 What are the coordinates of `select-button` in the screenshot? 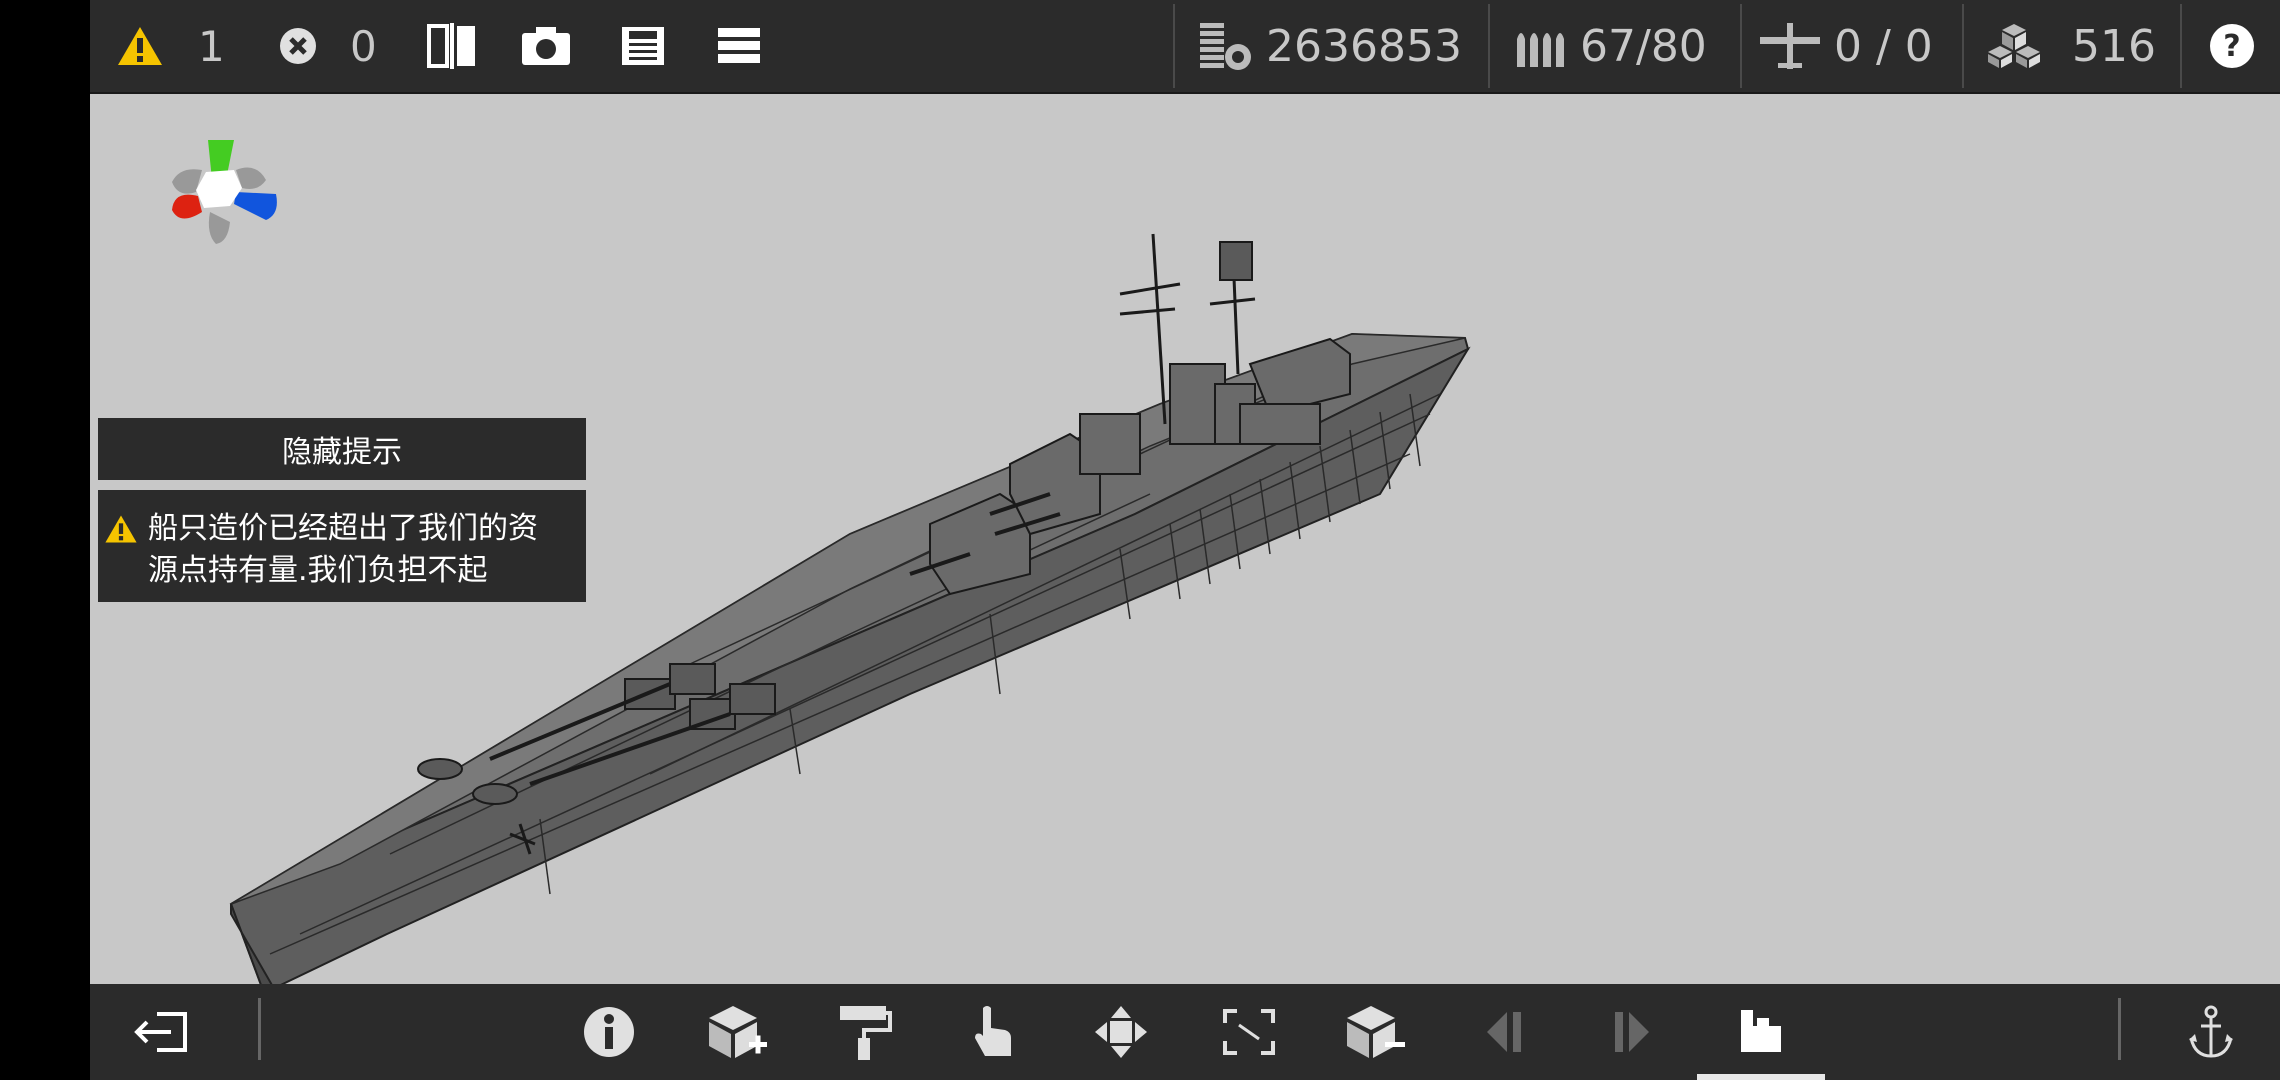 It's located at (993, 1032).